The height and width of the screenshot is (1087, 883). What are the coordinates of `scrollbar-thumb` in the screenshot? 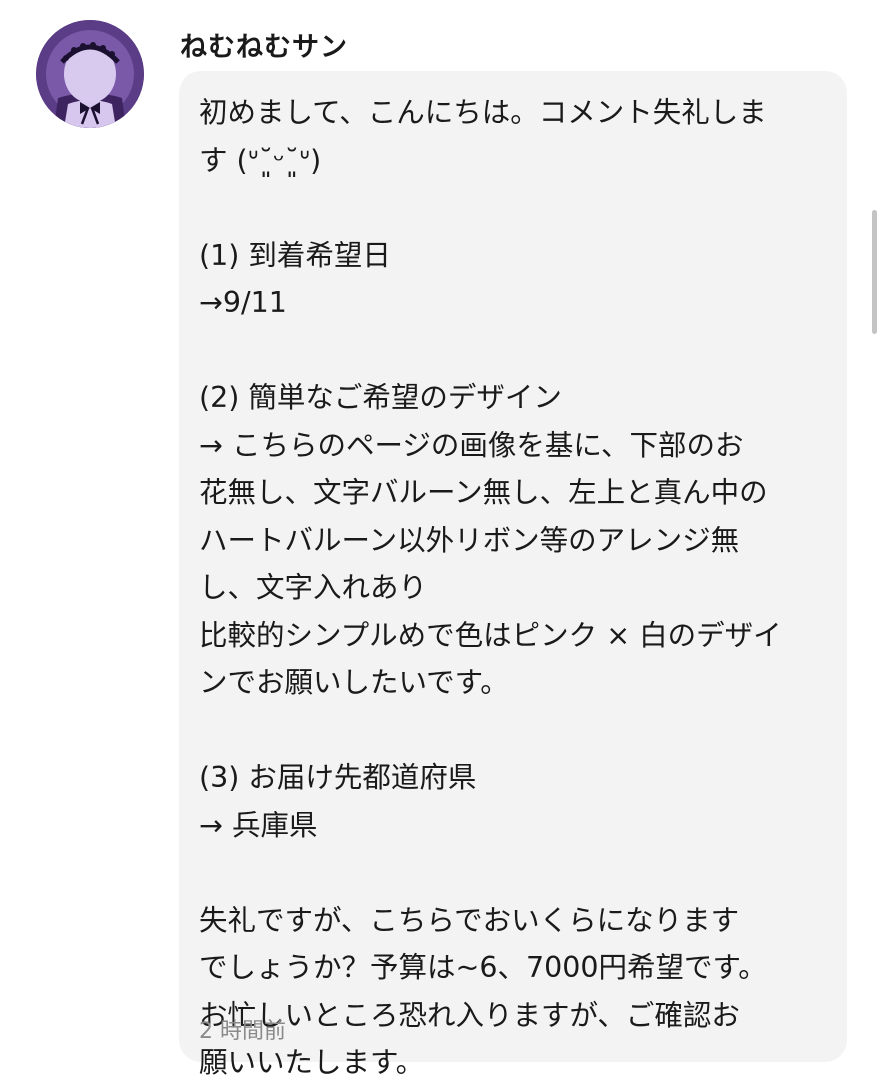 It's located at (874, 272).